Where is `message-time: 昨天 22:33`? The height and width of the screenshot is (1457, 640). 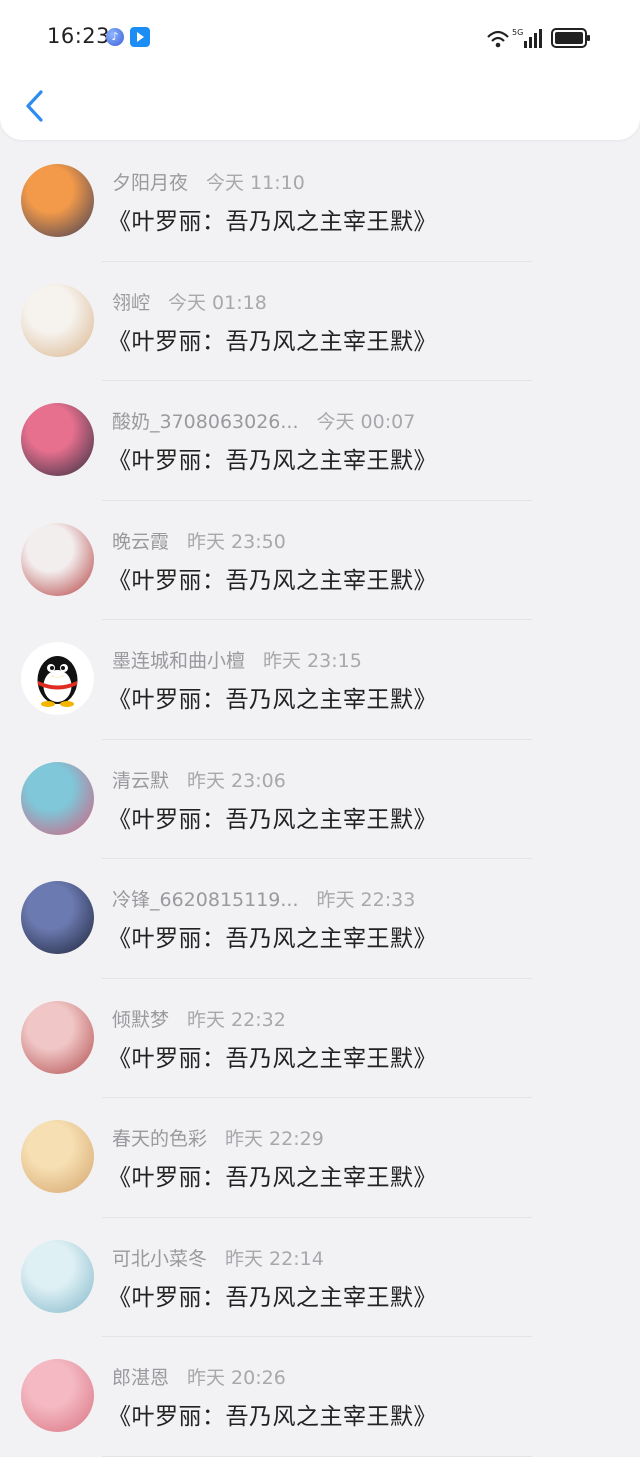
message-time: 昨天 22:33 is located at coordinates (366, 900).